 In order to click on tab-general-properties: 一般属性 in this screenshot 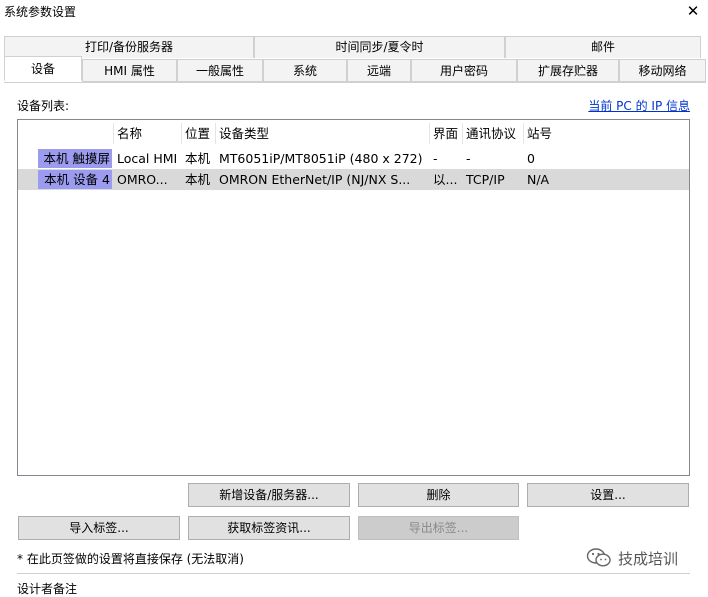, I will do `click(220, 70)`.